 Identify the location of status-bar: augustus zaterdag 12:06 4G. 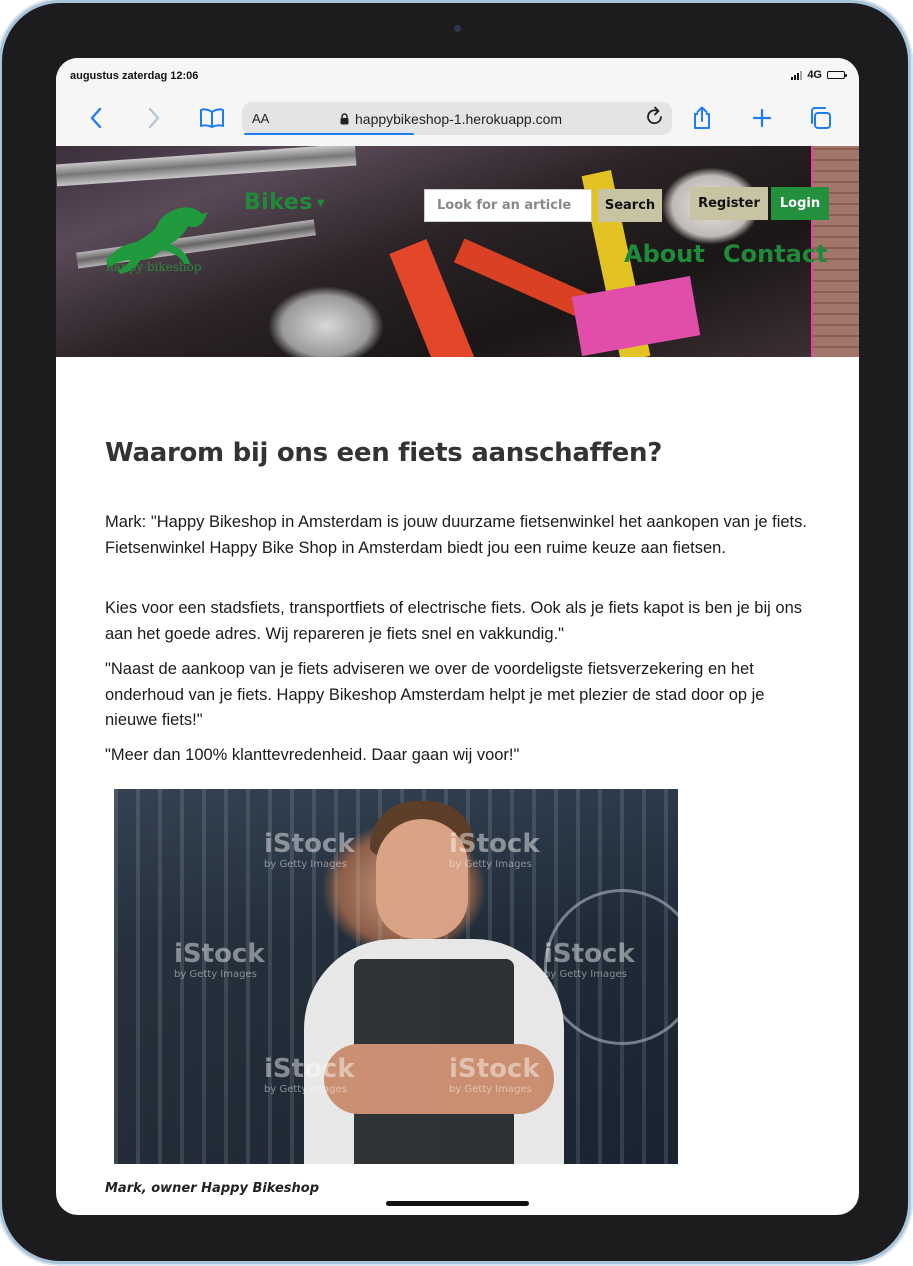
(457, 76).